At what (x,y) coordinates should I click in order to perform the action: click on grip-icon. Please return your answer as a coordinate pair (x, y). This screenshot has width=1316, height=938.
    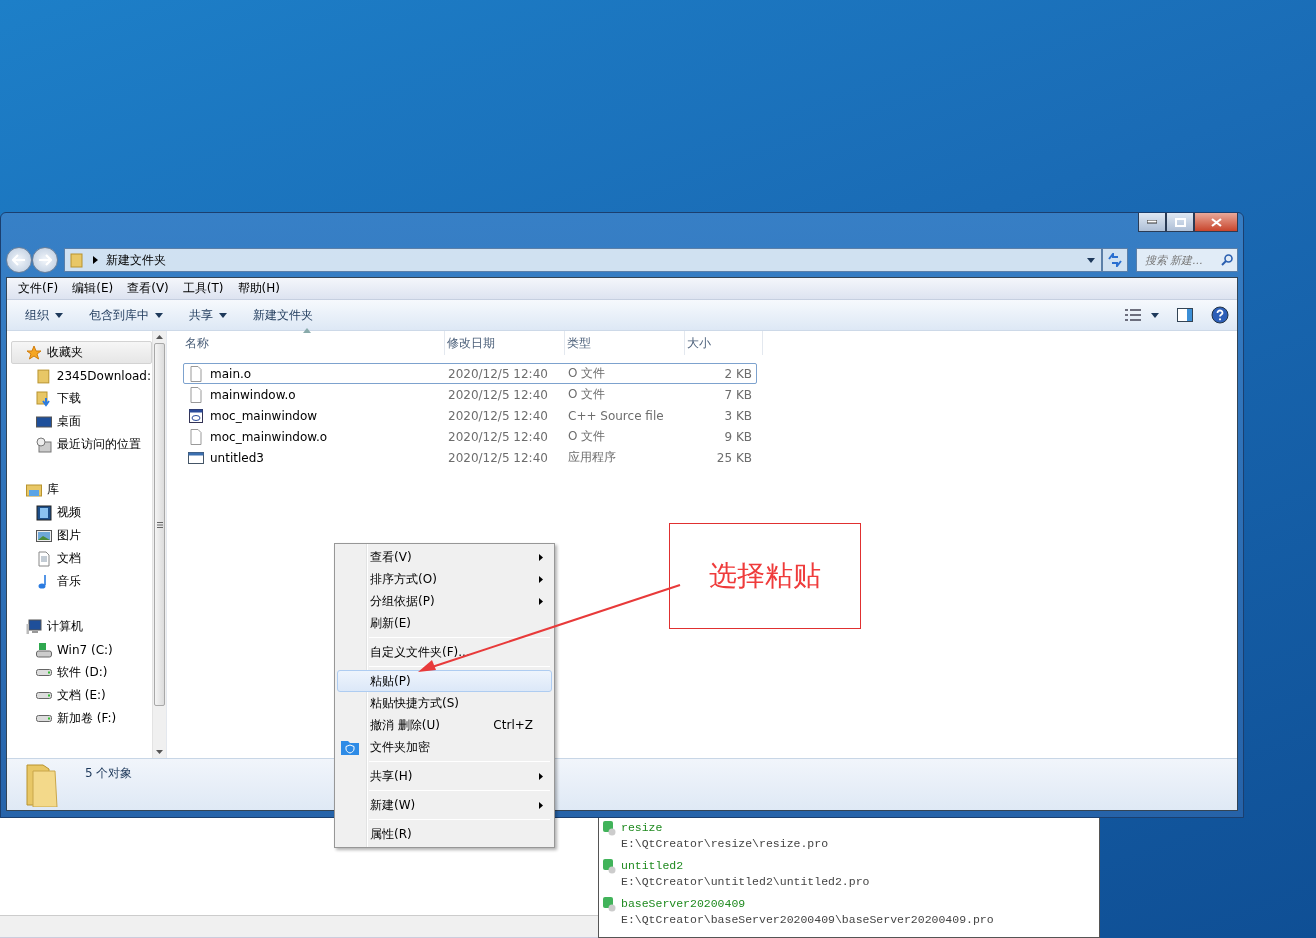
    Looking at the image, I should click on (159, 524).